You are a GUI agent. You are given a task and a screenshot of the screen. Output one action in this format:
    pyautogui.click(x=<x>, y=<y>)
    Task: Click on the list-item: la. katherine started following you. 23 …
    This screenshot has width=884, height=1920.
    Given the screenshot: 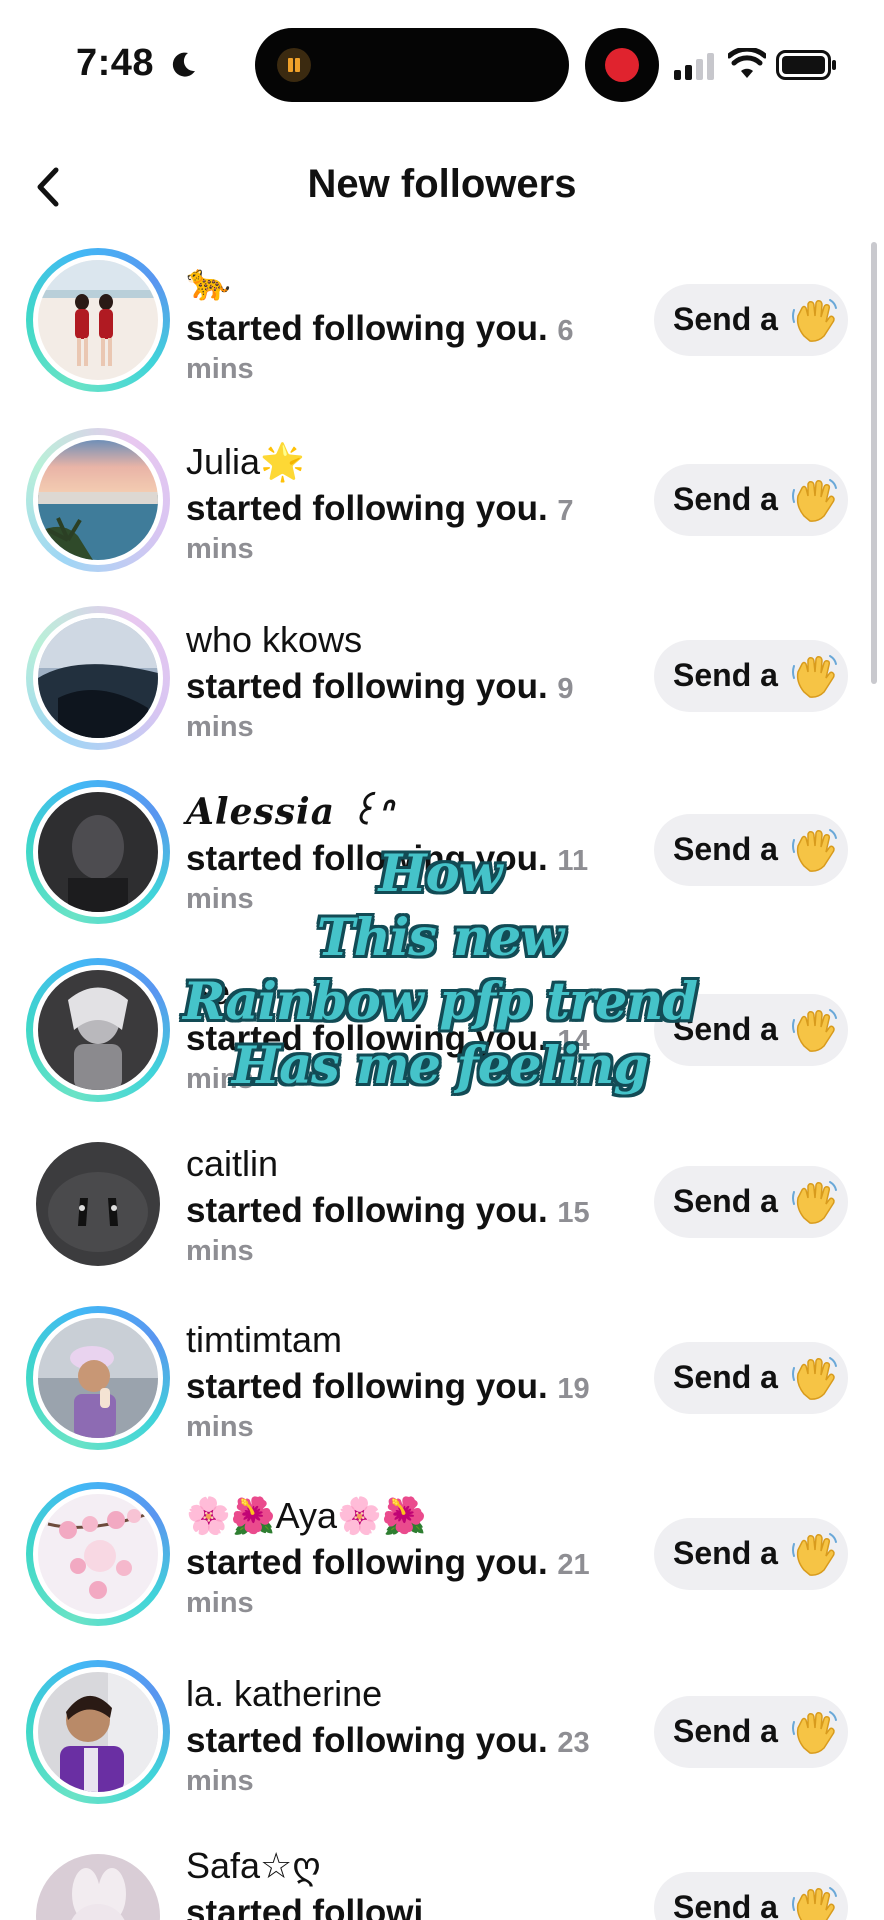 What is the action you would take?
    pyautogui.click(x=435, y=1747)
    